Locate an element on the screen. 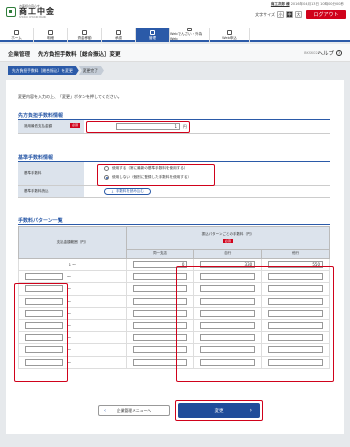 This screenshot has width=350, height=447. global-nav: ホーム 明細 資金移動 承認 管理 Webでんさい・外為Web Web申込 is located at coordinates (175, 35).